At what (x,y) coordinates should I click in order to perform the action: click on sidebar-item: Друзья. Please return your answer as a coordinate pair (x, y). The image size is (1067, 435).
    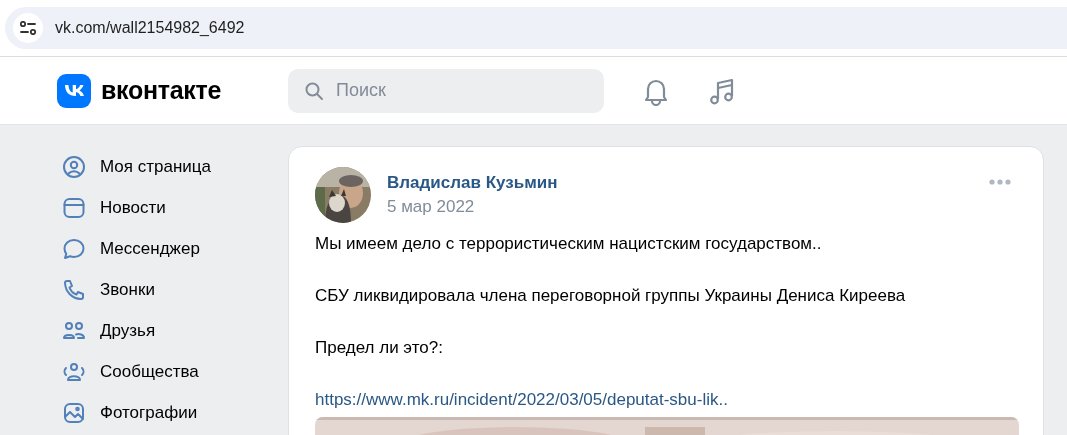
    Looking at the image, I should click on (175, 330).